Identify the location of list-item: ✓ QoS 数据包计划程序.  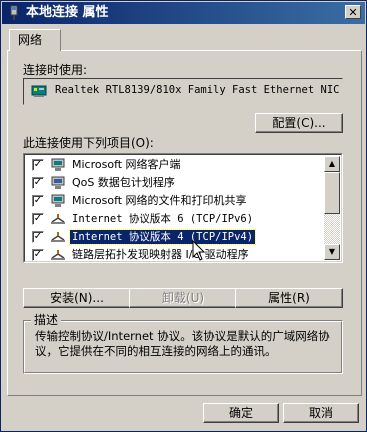
(175, 183).